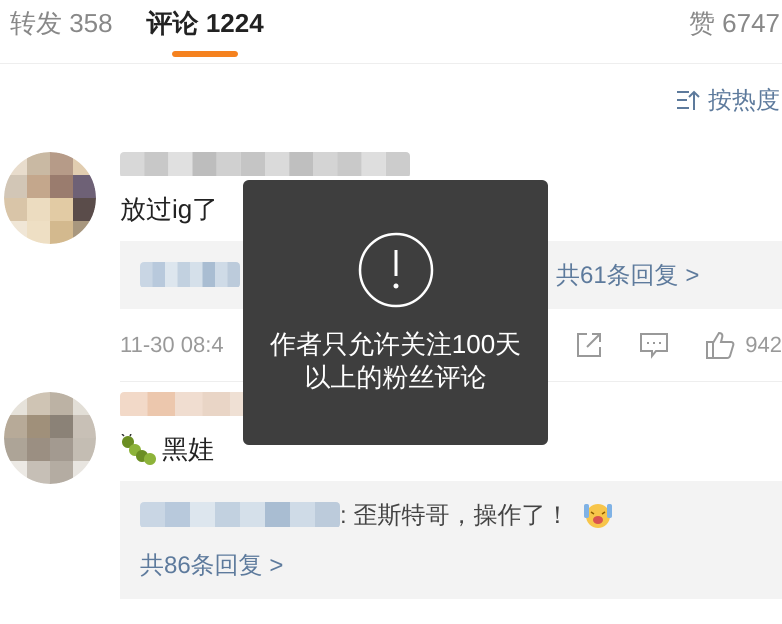 This screenshot has height=624, width=782. Describe the element at coordinates (688, 100) in the screenshot. I see `sort-icon` at that location.